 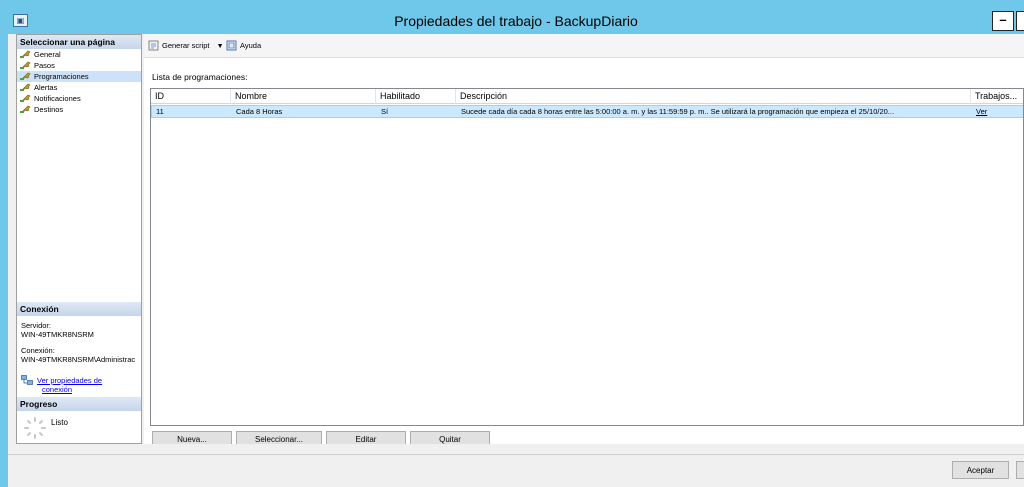 What do you see at coordinates (153, 45) in the screenshot?
I see `script-icon` at bounding box center [153, 45].